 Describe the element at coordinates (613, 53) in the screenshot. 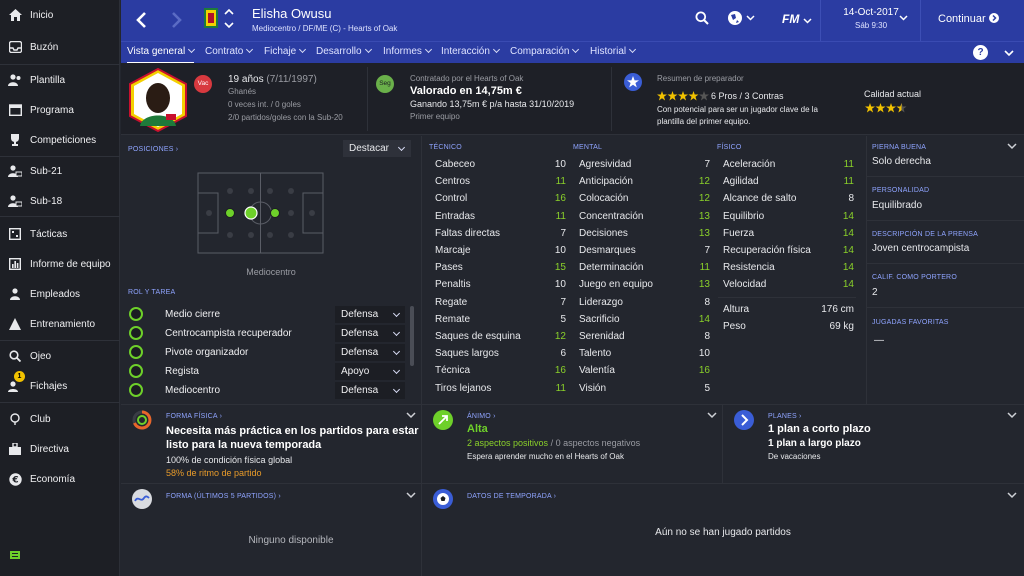

I see `tab-historial: Historial` at that location.